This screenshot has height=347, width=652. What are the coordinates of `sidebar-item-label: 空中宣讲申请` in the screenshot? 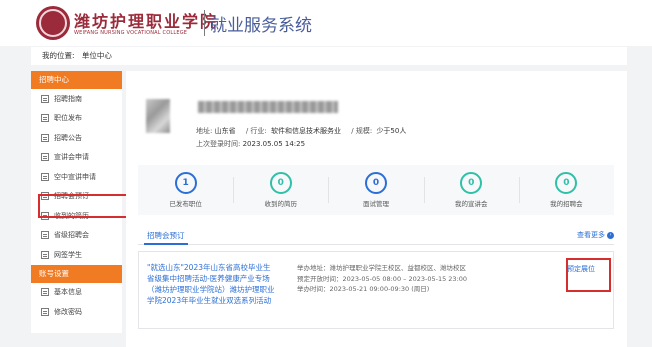 It's located at (75, 176).